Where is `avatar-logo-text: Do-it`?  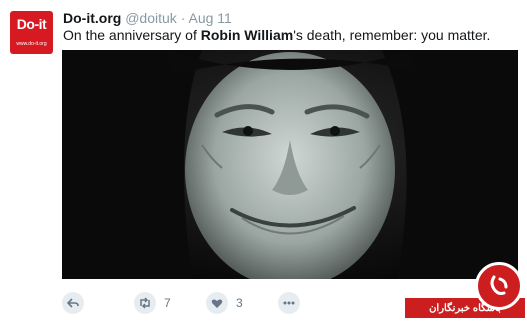
avatar-logo-text: Do-it is located at coordinates (31, 24).